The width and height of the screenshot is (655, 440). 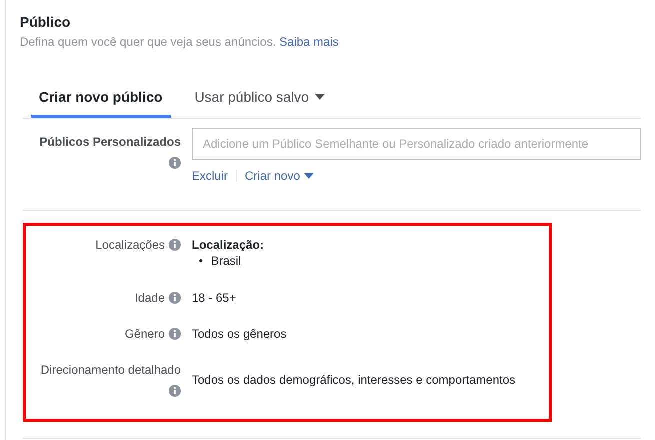 I want to click on field-value-heading: Localização:, so click(x=229, y=245).